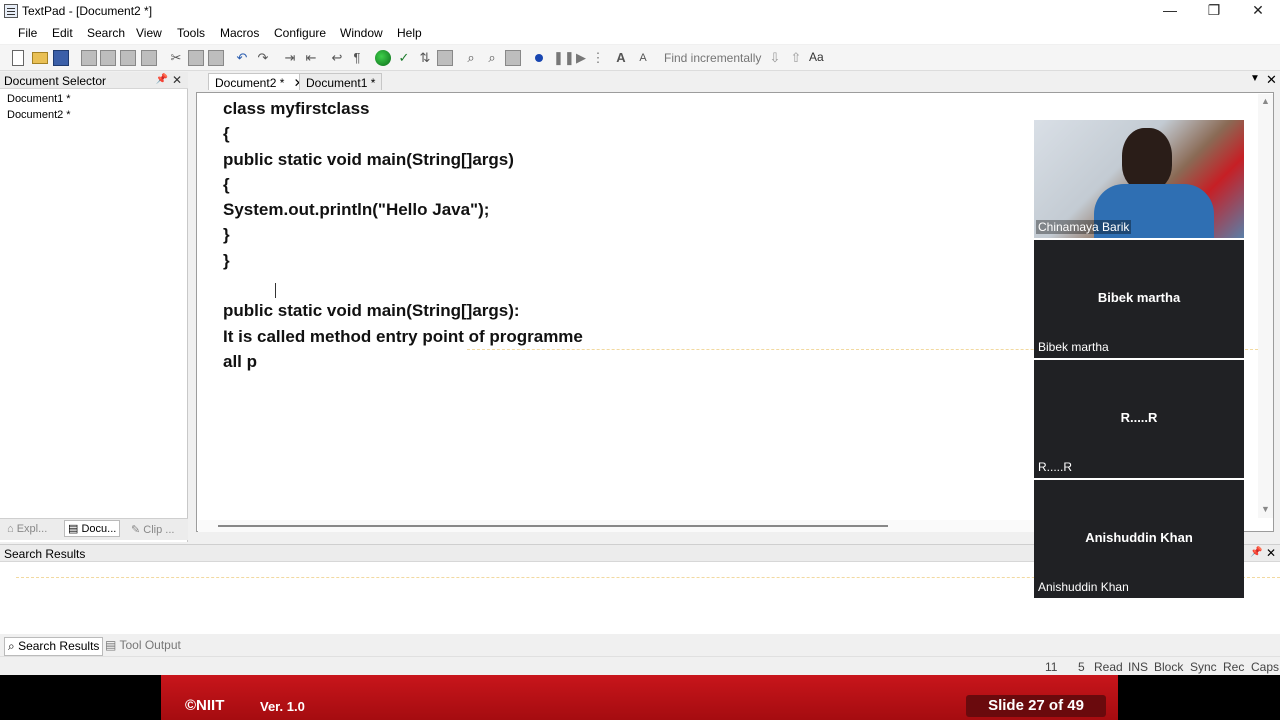  What do you see at coordinates (816, 57) in the screenshot?
I see `match-case-toggle: Aa` at bounding box center [816, 57].